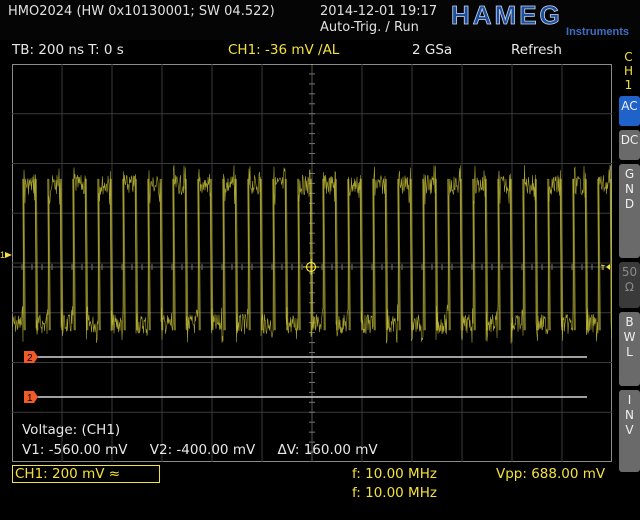  What do you see at coordinates (628, 71) in the screenshot?
I see `side-channel-label: C H 1` at bounding box center [628, 71].